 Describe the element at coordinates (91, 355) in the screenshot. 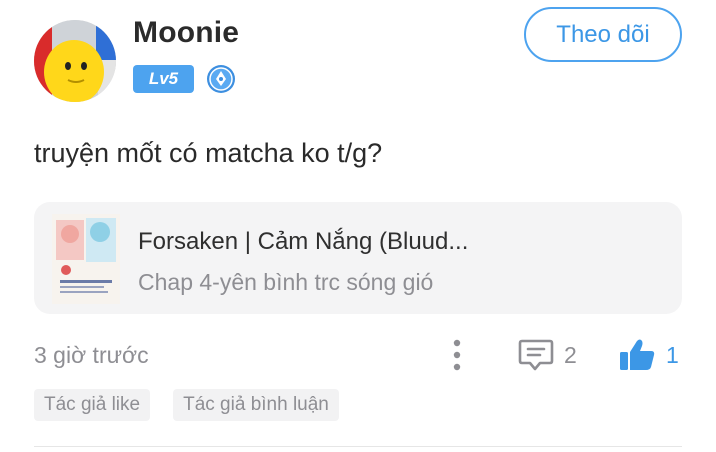

I see `post-time: 3 giờ trước` at that location.